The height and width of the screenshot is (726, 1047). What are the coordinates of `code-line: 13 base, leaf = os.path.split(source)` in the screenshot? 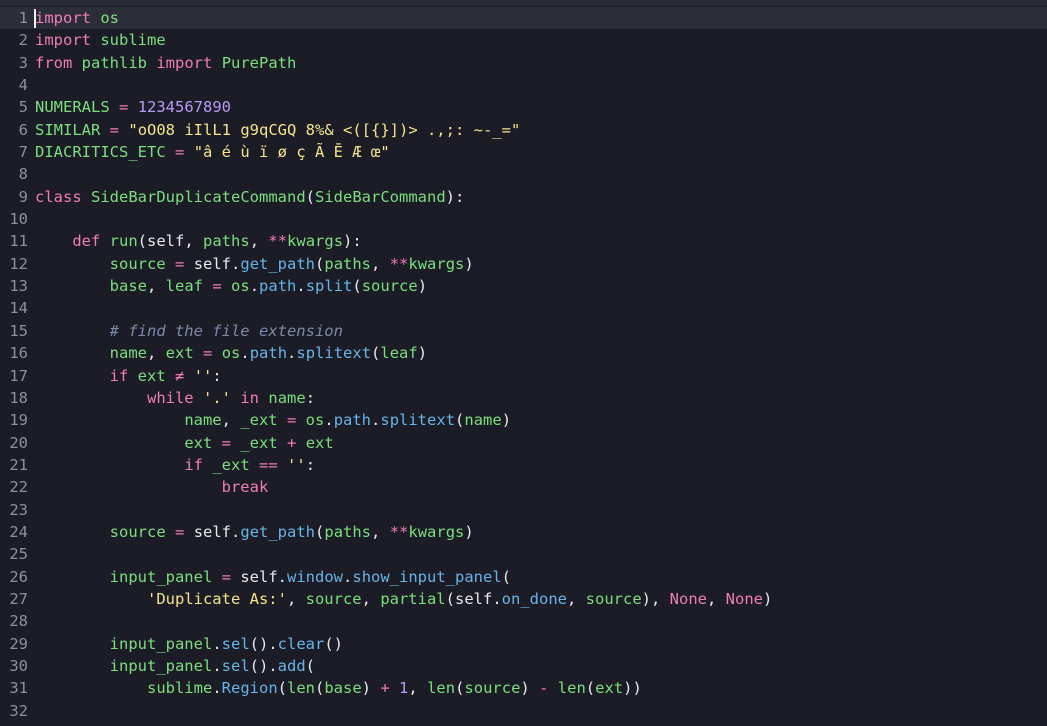 It's located at (523, 286).